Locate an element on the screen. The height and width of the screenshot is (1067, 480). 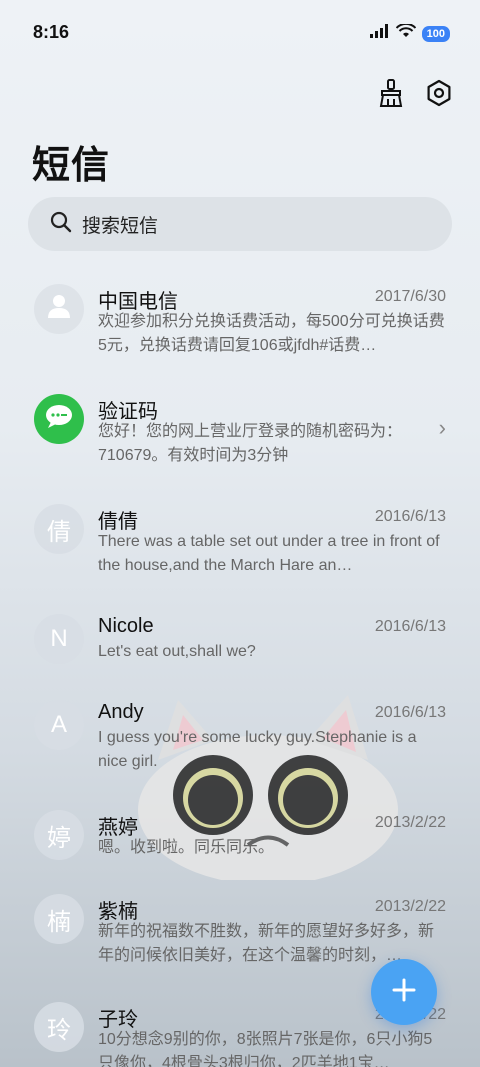
message-snippet: 嗯。收到啦。同乐同乐。 is located at coordinates (186, 847).